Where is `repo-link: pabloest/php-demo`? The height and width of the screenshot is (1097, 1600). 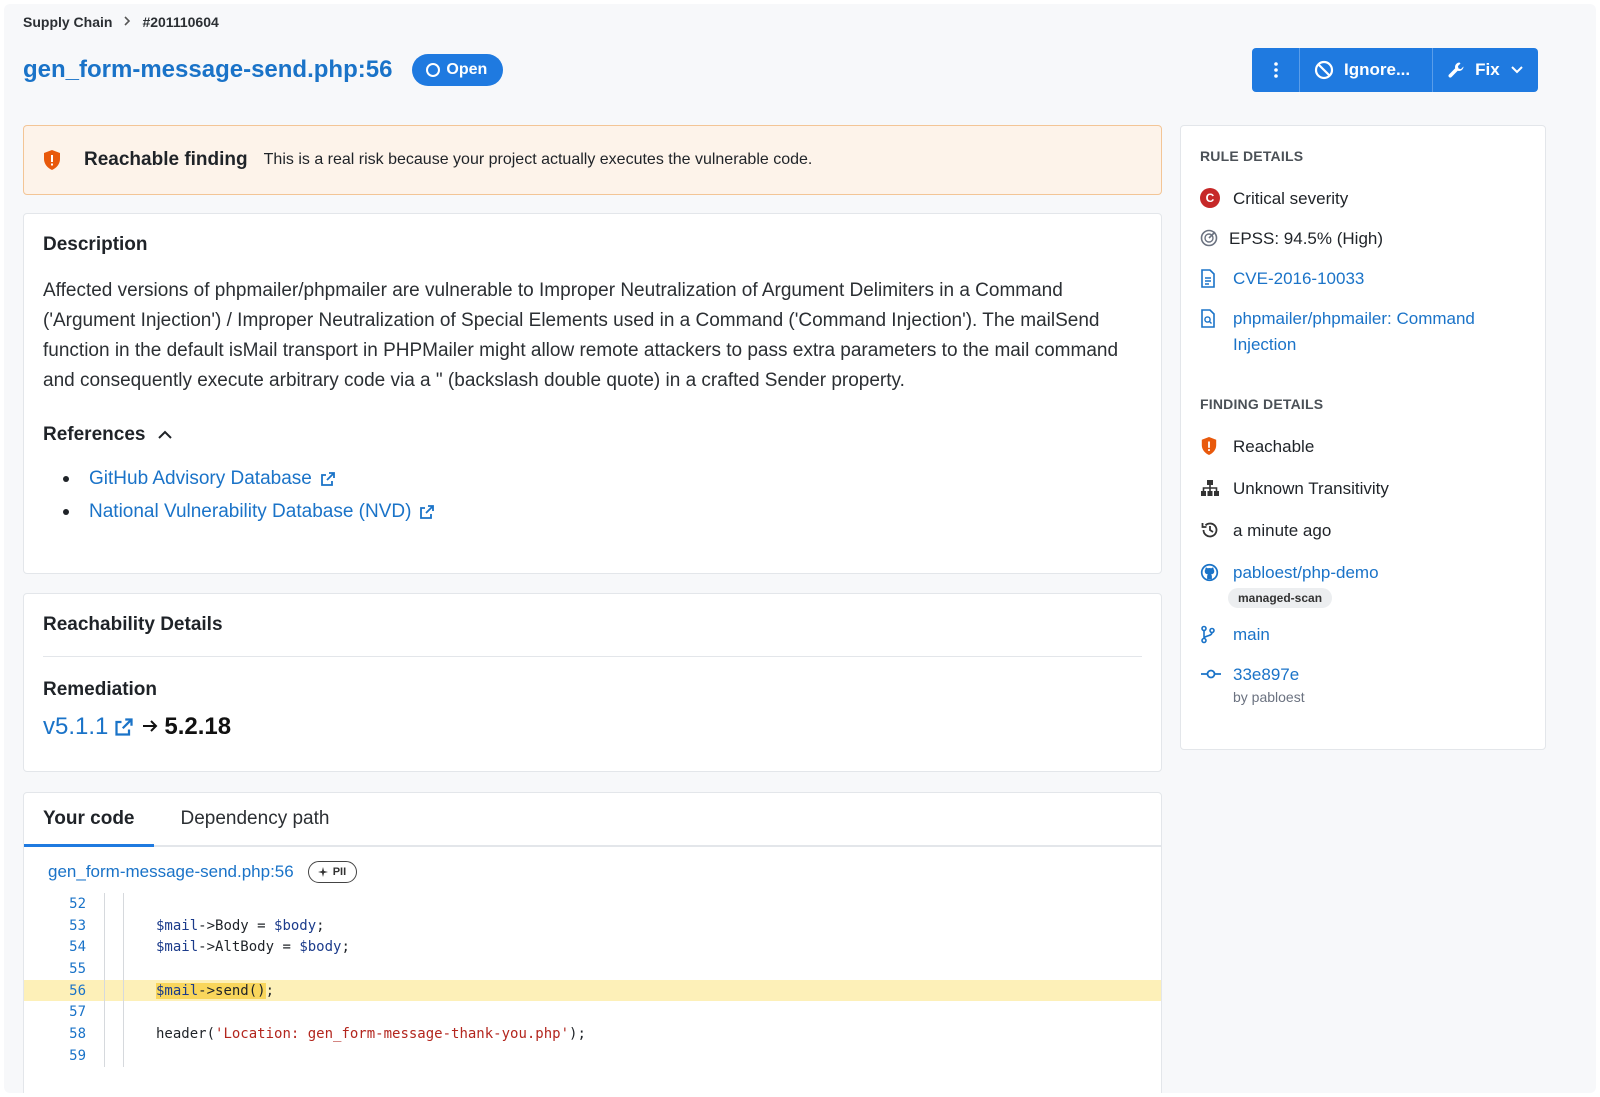
repo-link: pabloest/php-demo is located at coordinates (1306, 573).